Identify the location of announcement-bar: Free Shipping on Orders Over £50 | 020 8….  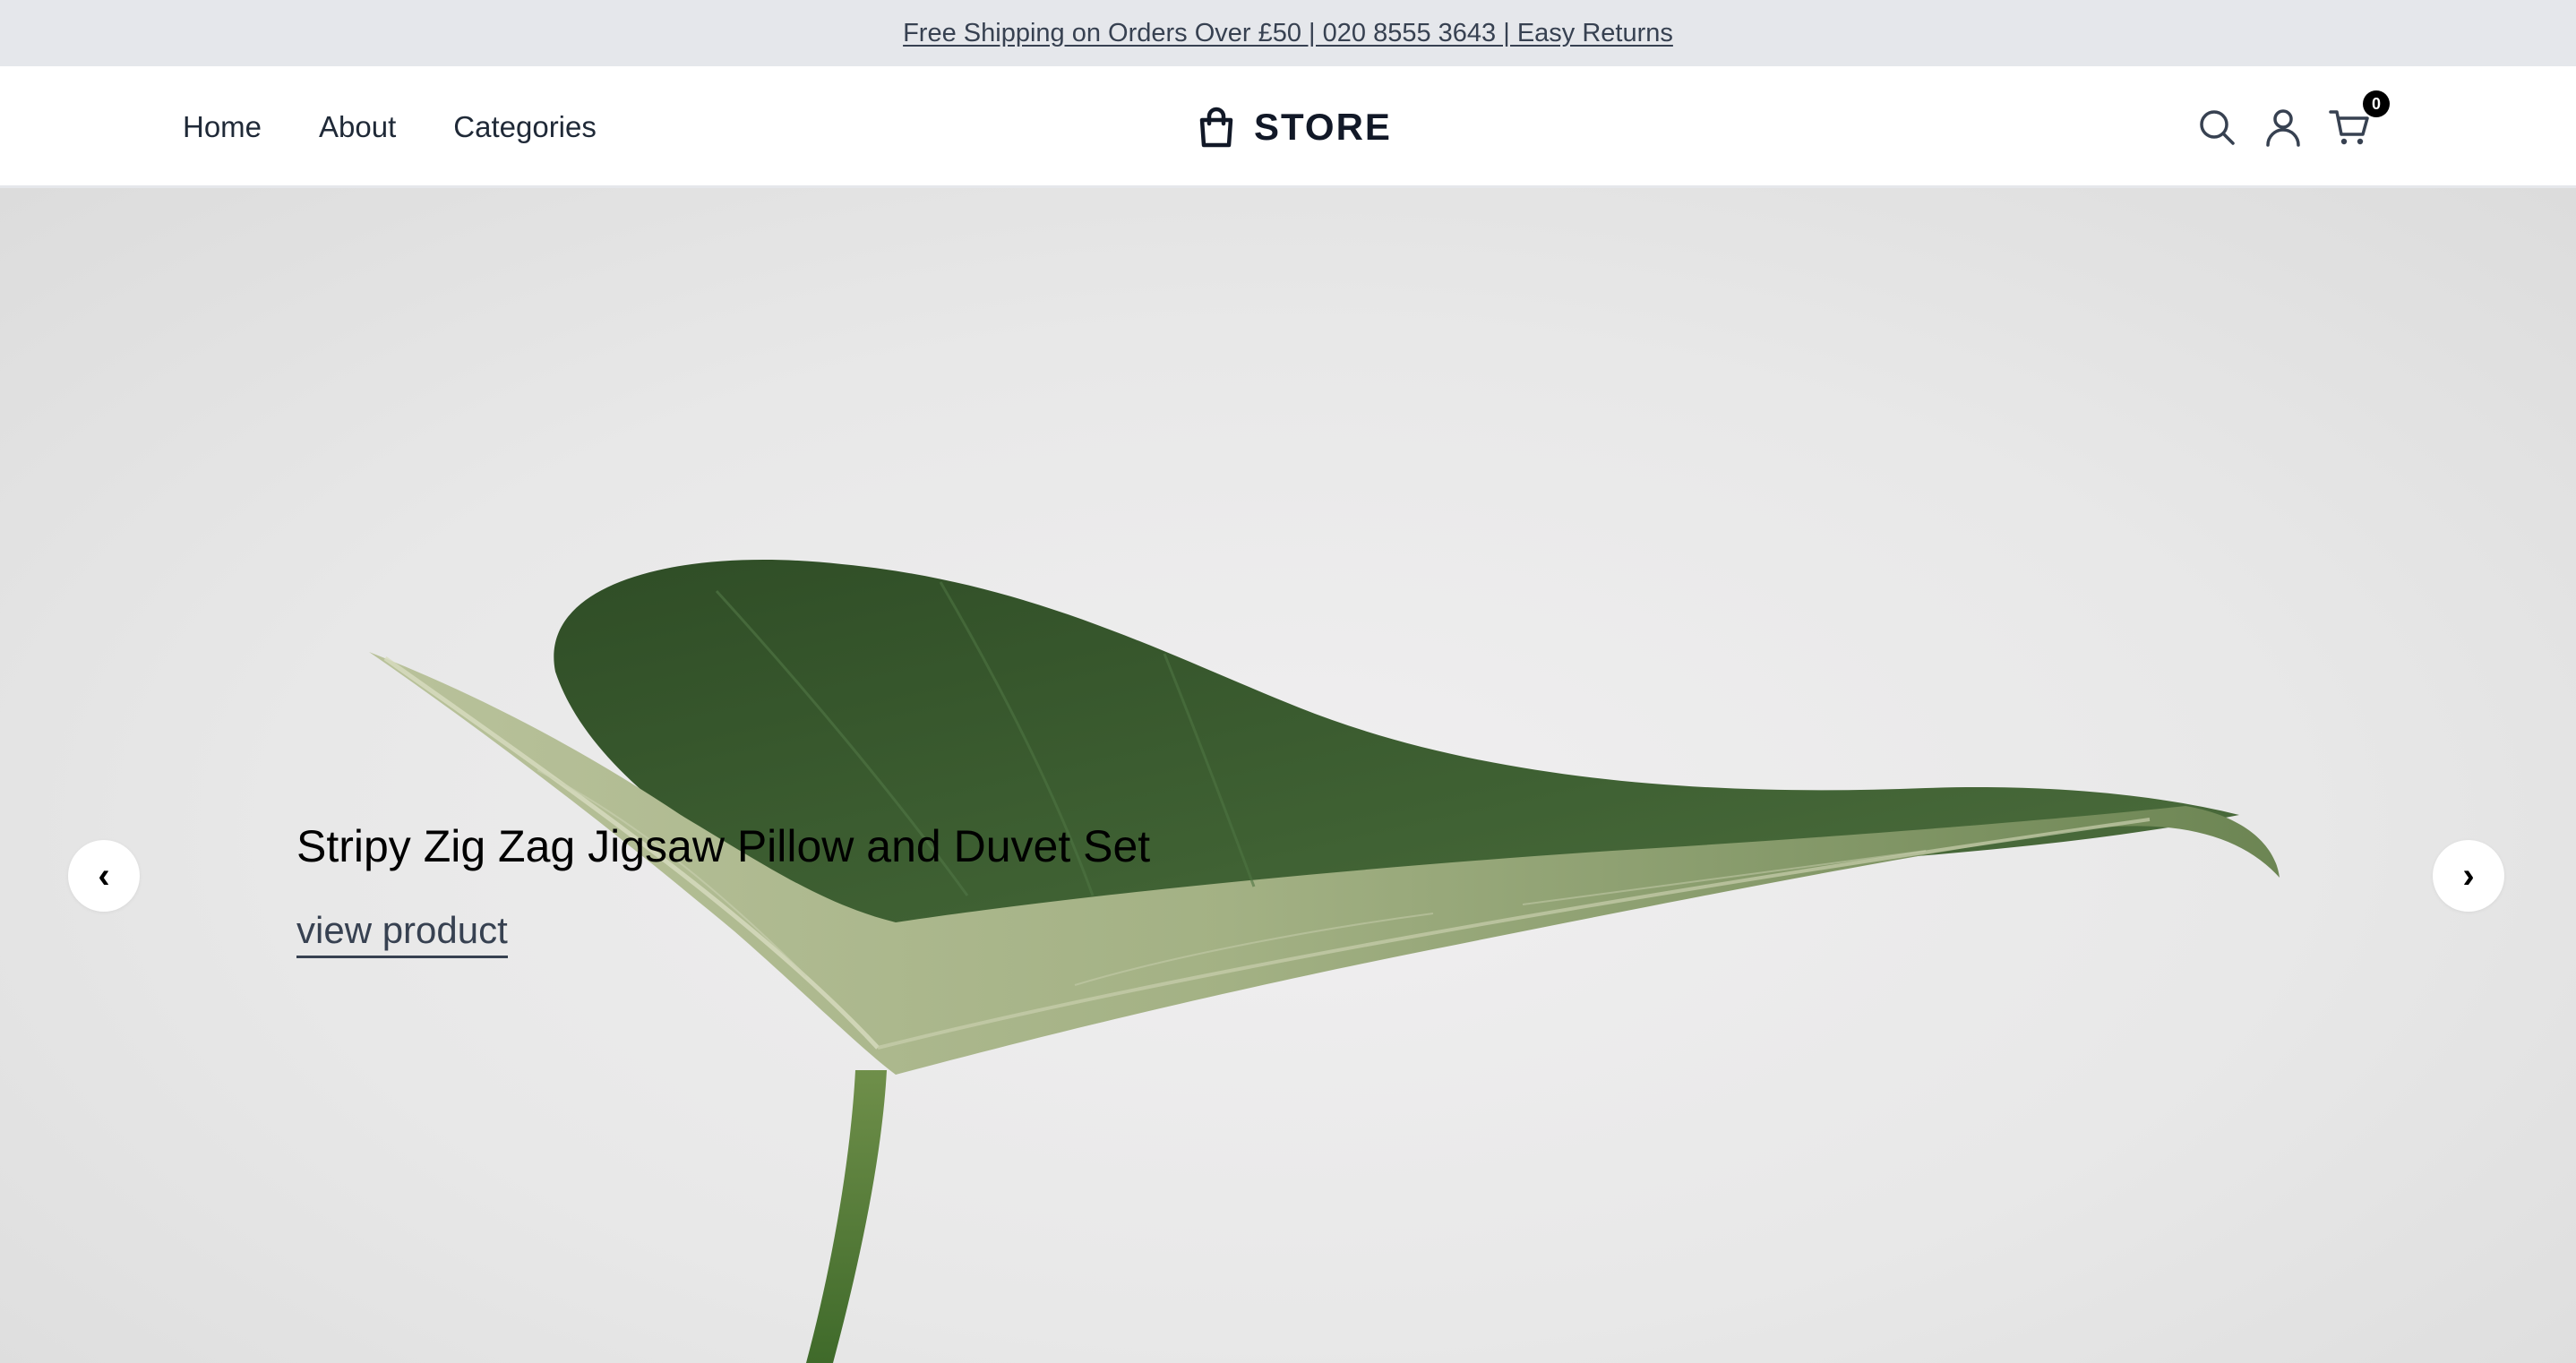
(1288, 33).